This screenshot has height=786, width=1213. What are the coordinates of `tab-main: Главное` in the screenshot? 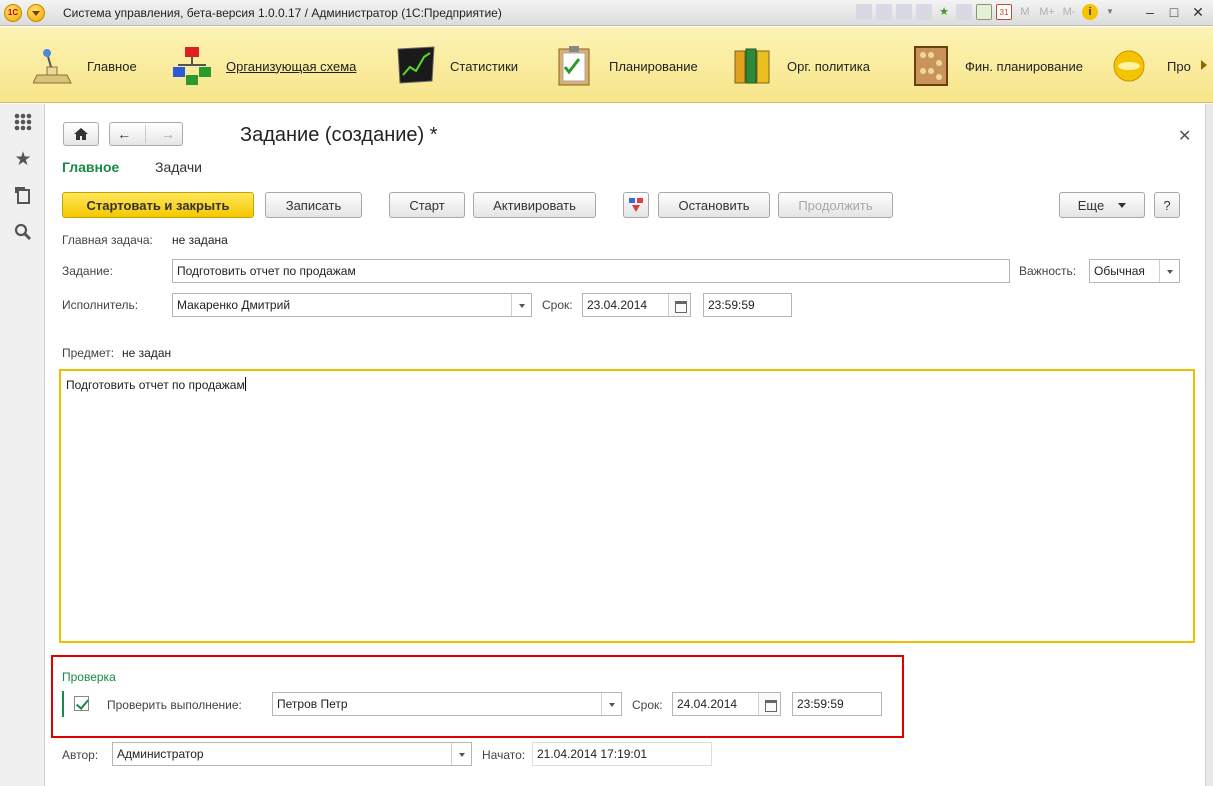 It's located at (90, 167).